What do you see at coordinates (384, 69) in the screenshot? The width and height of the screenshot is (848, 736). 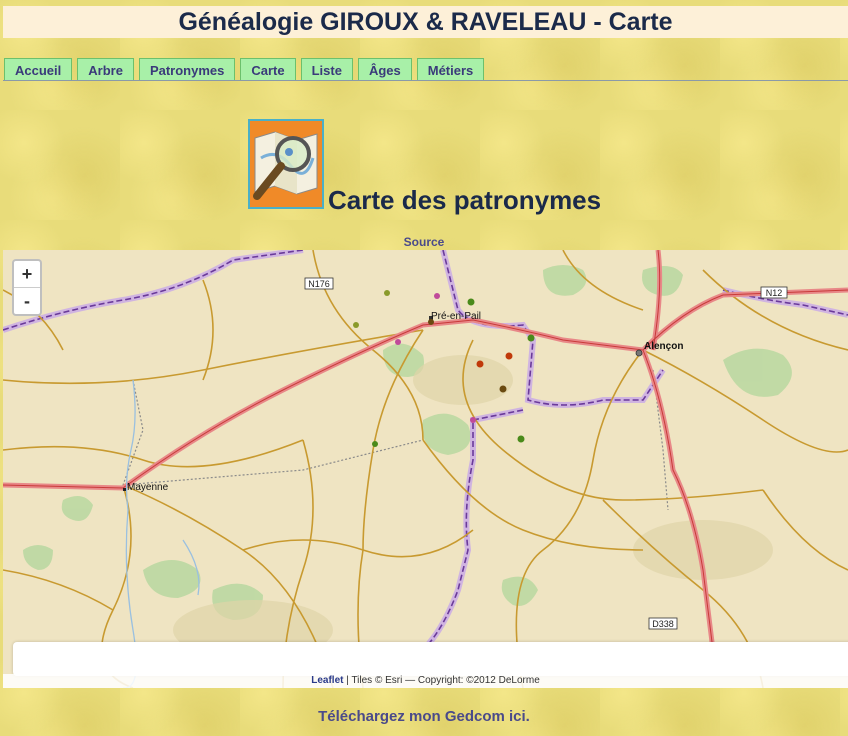 I see `tab-ages: Âges` at bounding box center [384, 69].